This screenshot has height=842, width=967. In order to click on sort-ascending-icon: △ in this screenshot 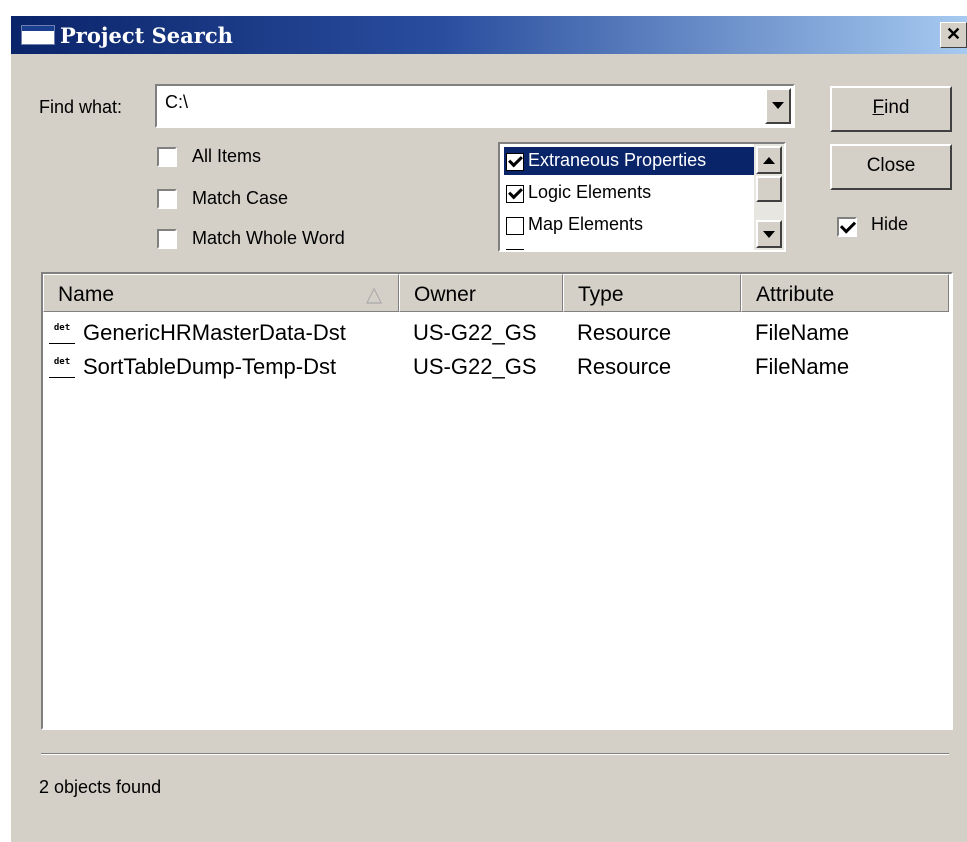, I will do `click(374, 294)`.